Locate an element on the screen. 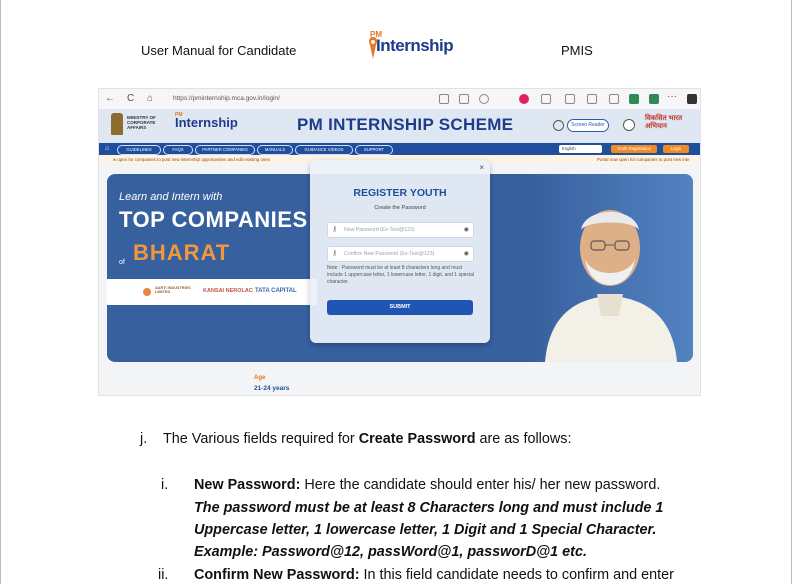 The height and width of the screenshot is (585, 793). site-logo: PM Internship is located at coordinates (206, 121).